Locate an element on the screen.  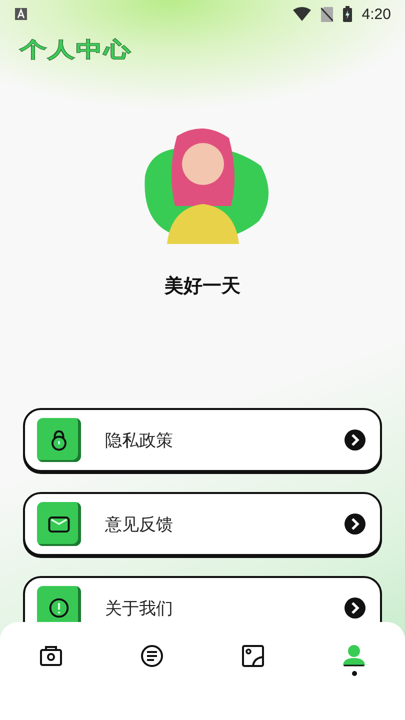
camera-icon is located at coordinates (50, 656).